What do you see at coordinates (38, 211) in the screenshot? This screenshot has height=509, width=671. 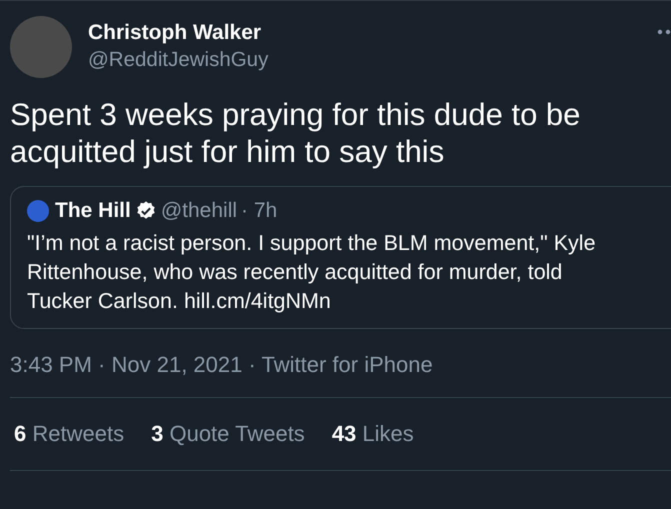 I see `source-logo-icon` at bounding box center [38, 211].